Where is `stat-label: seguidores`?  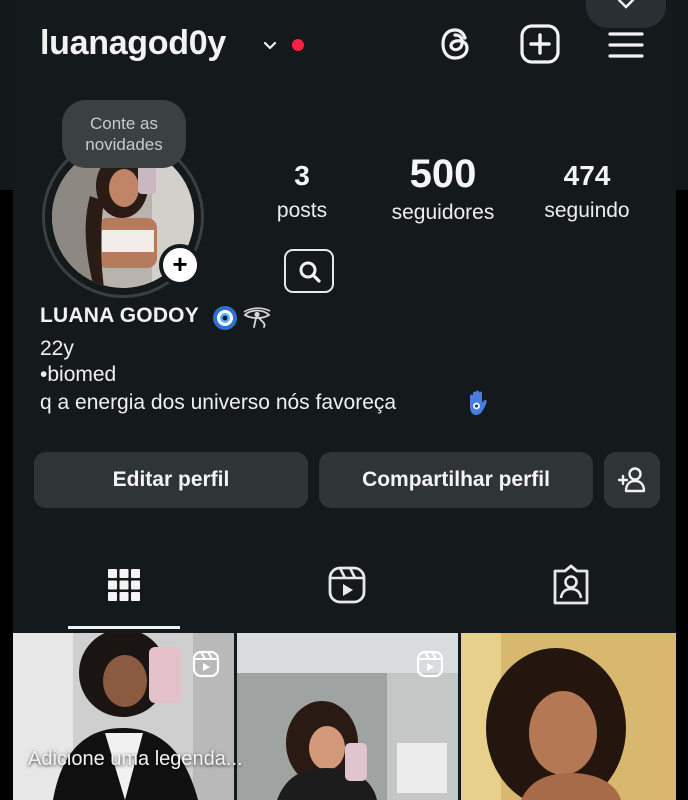 stat-label: seguidores is located at coordinates (443, 212).